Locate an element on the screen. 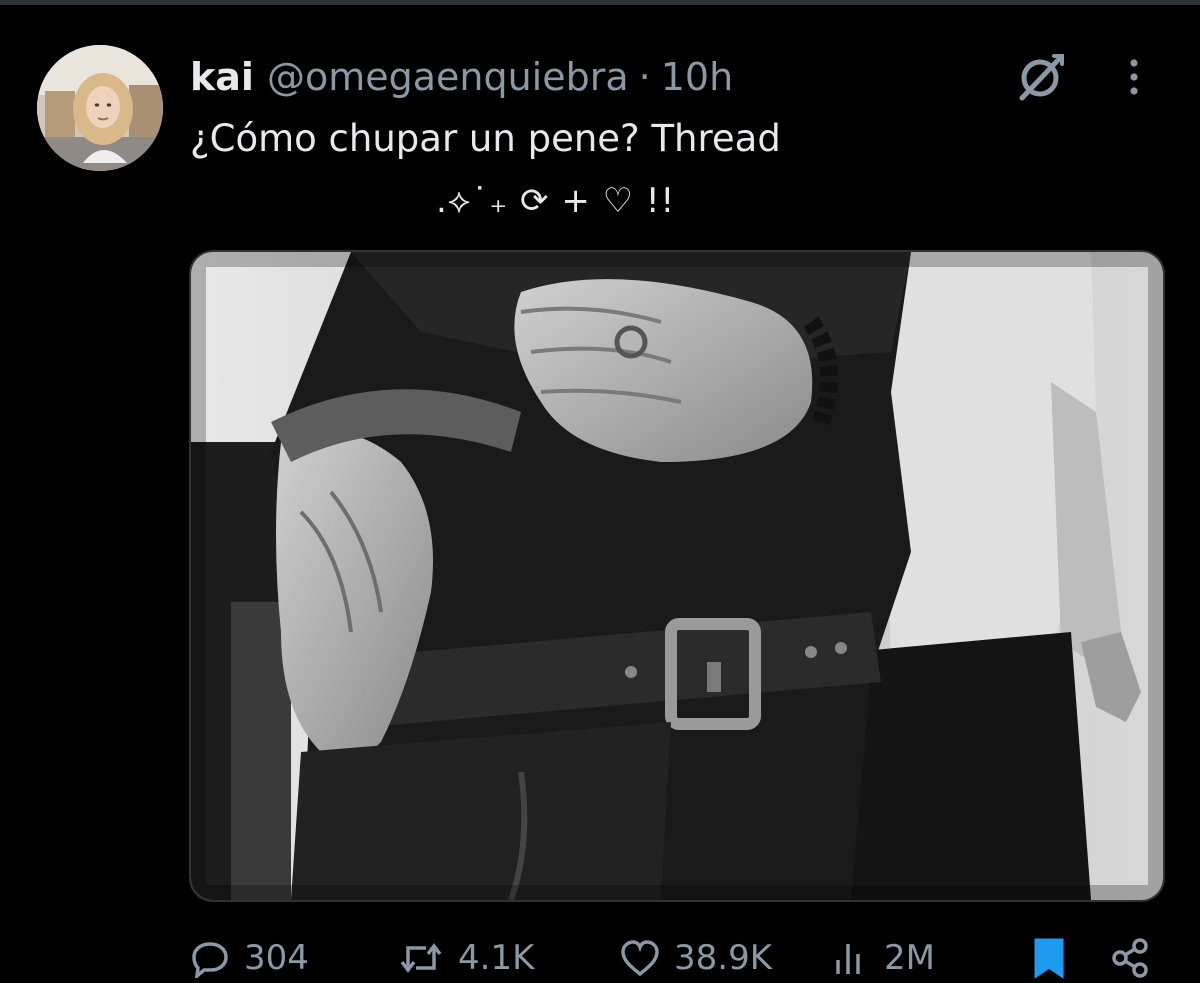 Image resolution: width=1200 pixels, height=983 pixels. avatar is located at coordinates (100, 108).